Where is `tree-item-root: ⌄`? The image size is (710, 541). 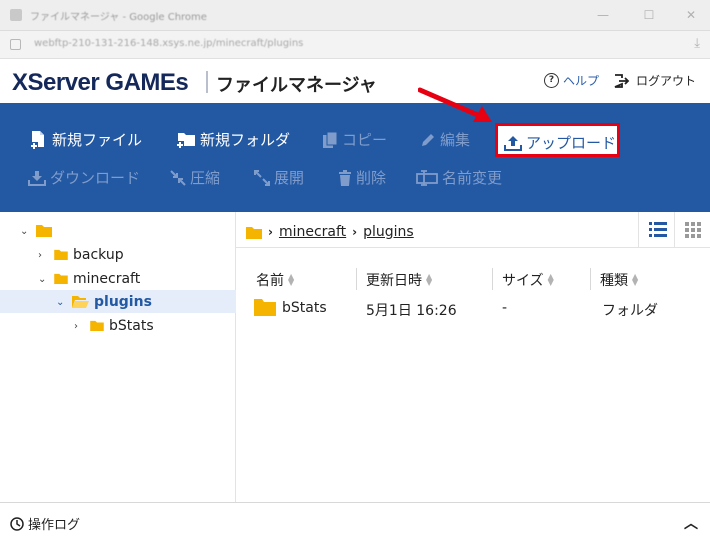
tree-item-root: ⌄ is located at coordinates (127, 230).